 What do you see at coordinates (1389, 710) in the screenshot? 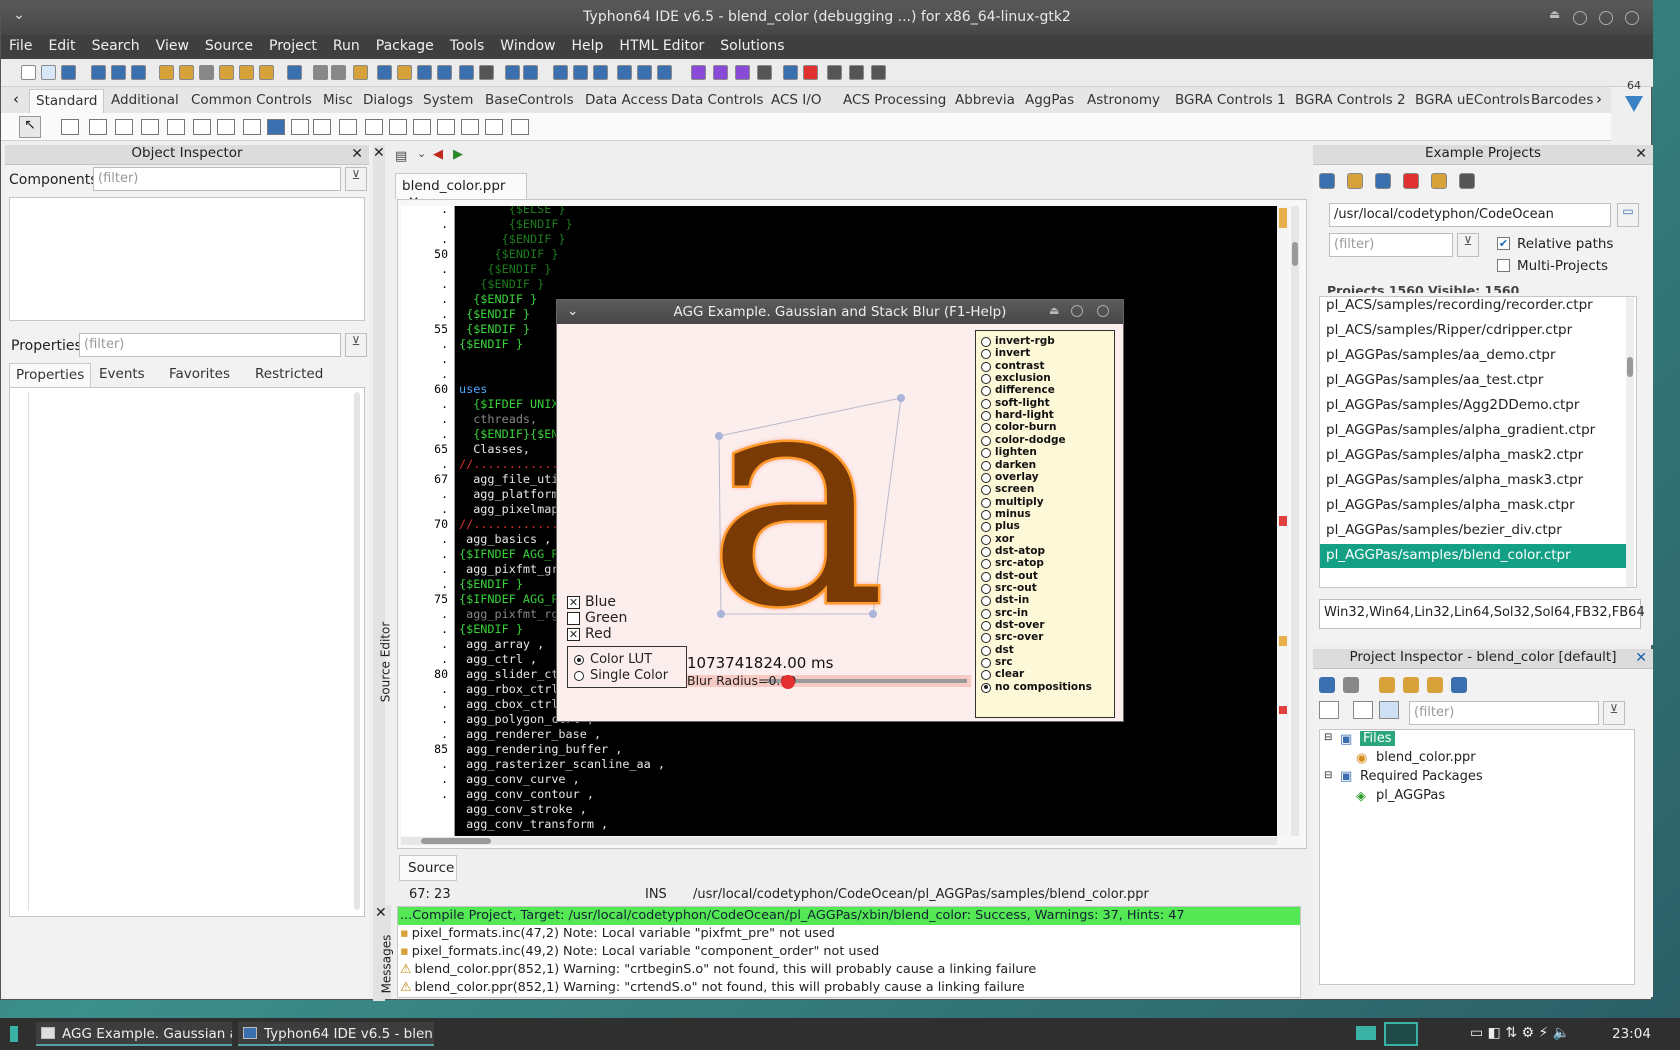
I see `sort-az-icon` at bounding box center [1389, 710].